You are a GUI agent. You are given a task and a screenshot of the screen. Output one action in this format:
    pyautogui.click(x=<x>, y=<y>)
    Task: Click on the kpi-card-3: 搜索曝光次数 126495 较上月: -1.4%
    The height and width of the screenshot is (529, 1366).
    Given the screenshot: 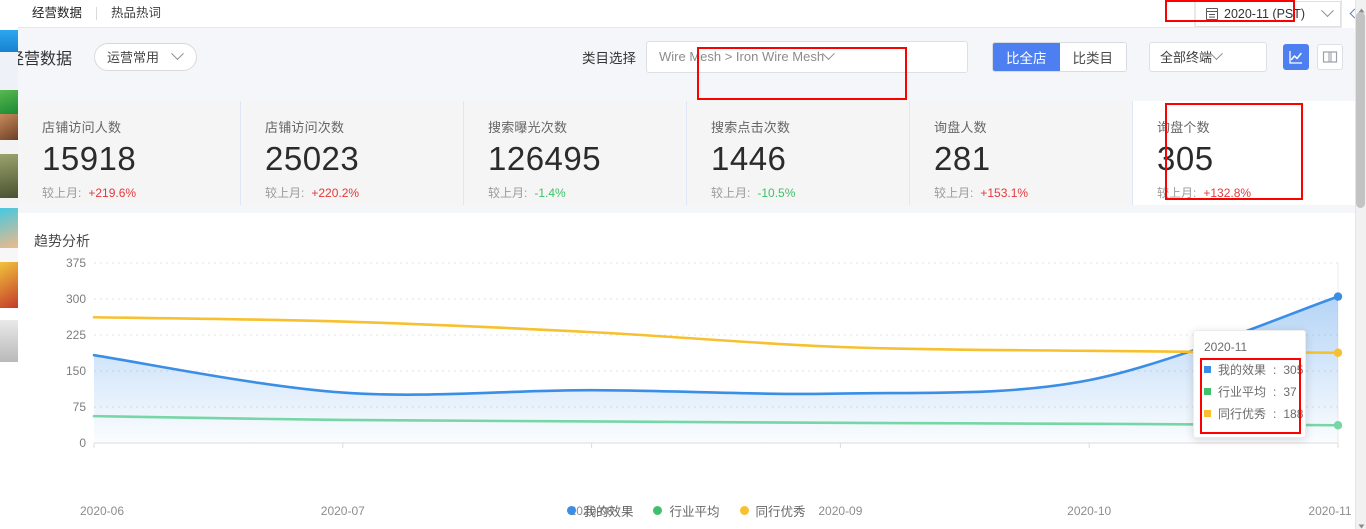 What is the action you would take?
    pyautogui.click(x=574, y=153)
    